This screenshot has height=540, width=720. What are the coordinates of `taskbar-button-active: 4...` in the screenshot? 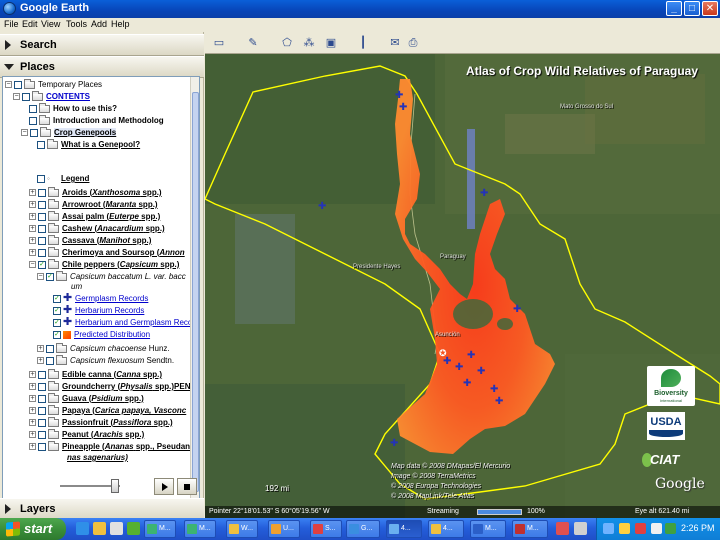 It's located at (404, 529).